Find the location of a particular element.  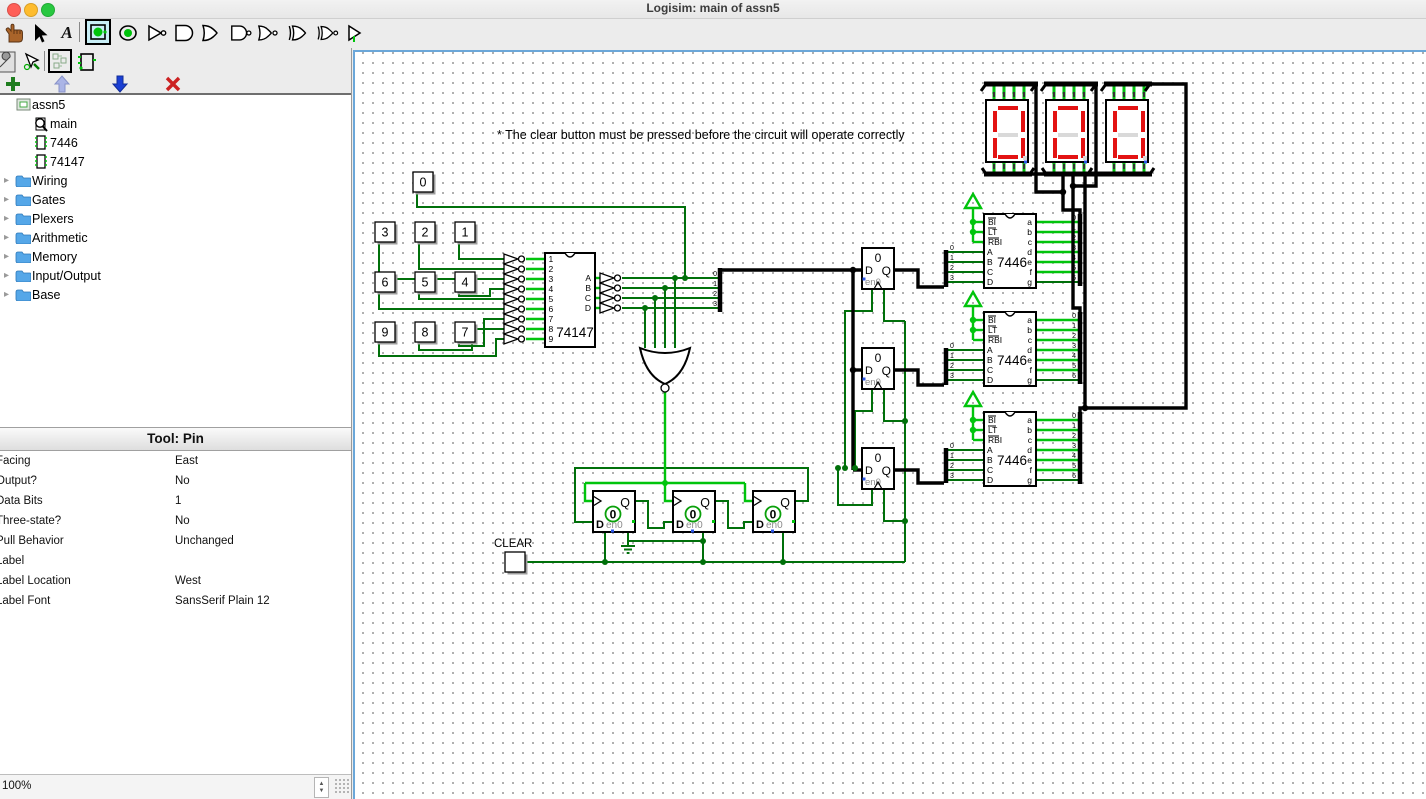

tree-item-circuit-74147: 74147 is located at coordinates (175, 161).